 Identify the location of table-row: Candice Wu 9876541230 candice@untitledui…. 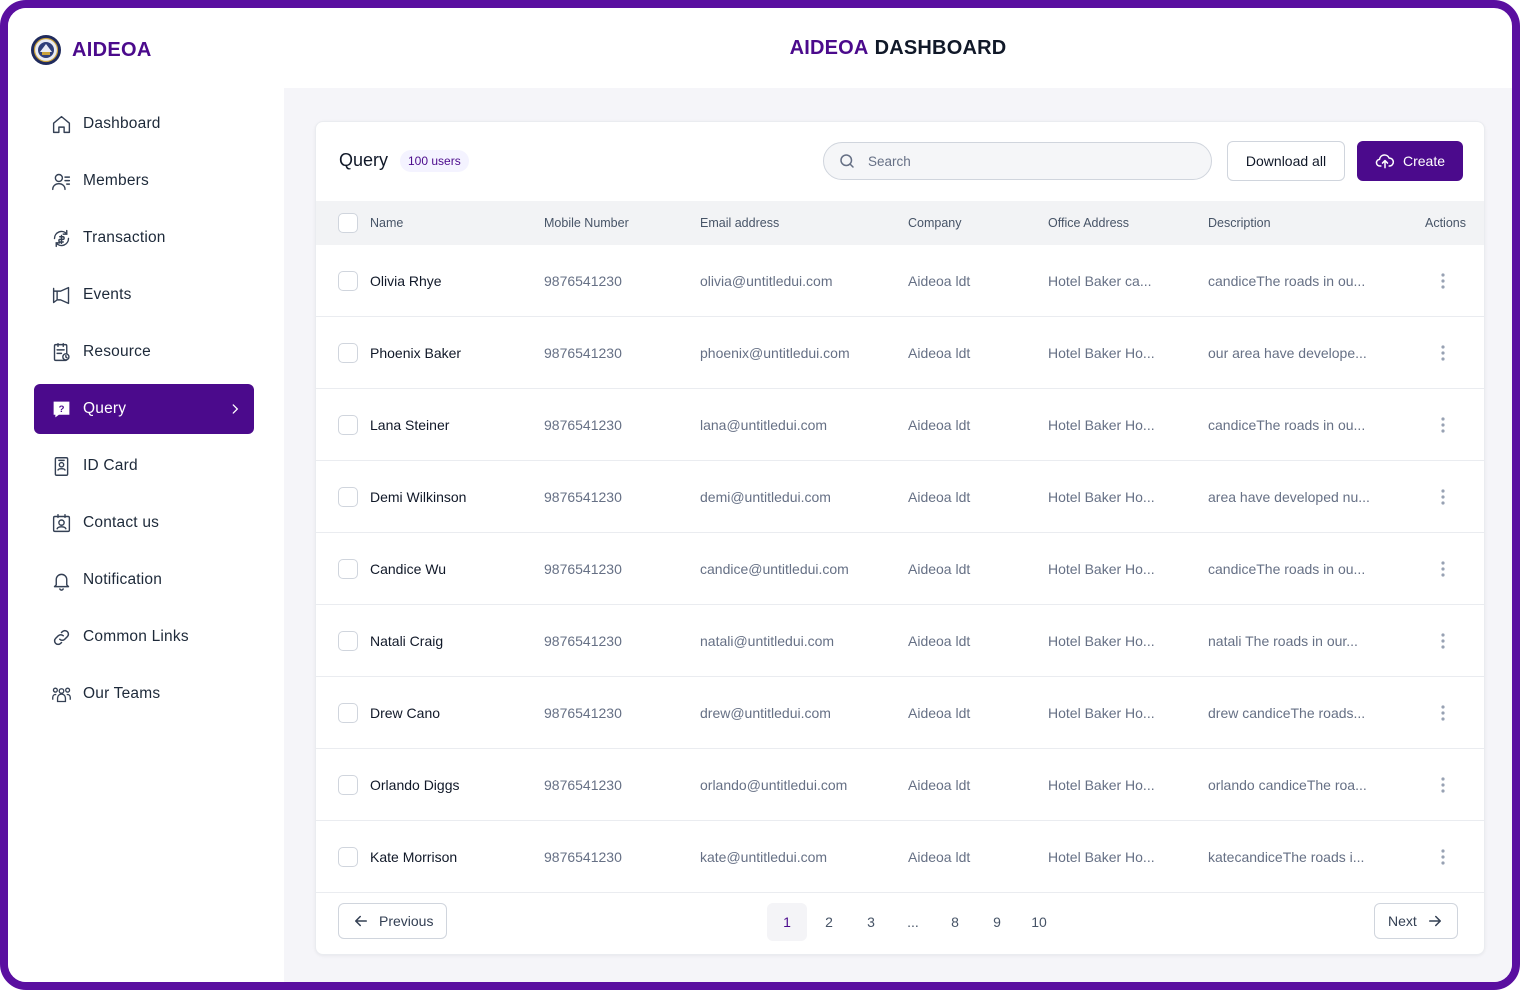
(900, 569).